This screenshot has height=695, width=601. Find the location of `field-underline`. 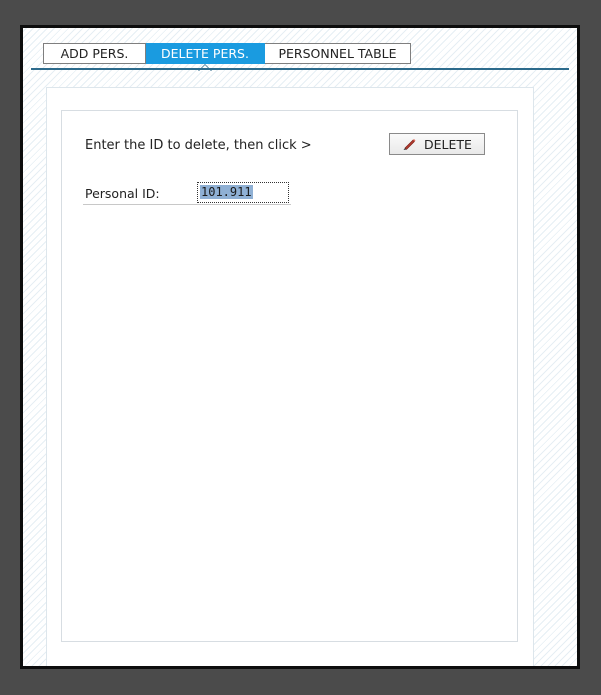

field-underline is located at coordinates (187, 204).